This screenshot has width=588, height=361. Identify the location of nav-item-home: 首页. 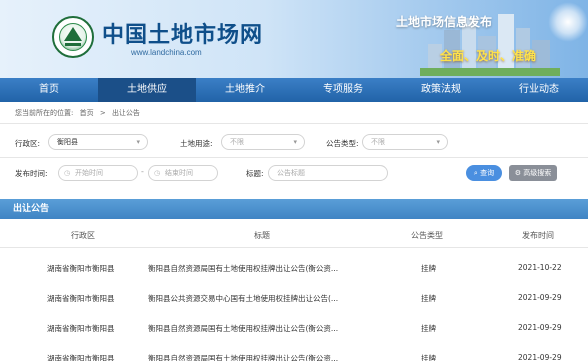
(49, 90).